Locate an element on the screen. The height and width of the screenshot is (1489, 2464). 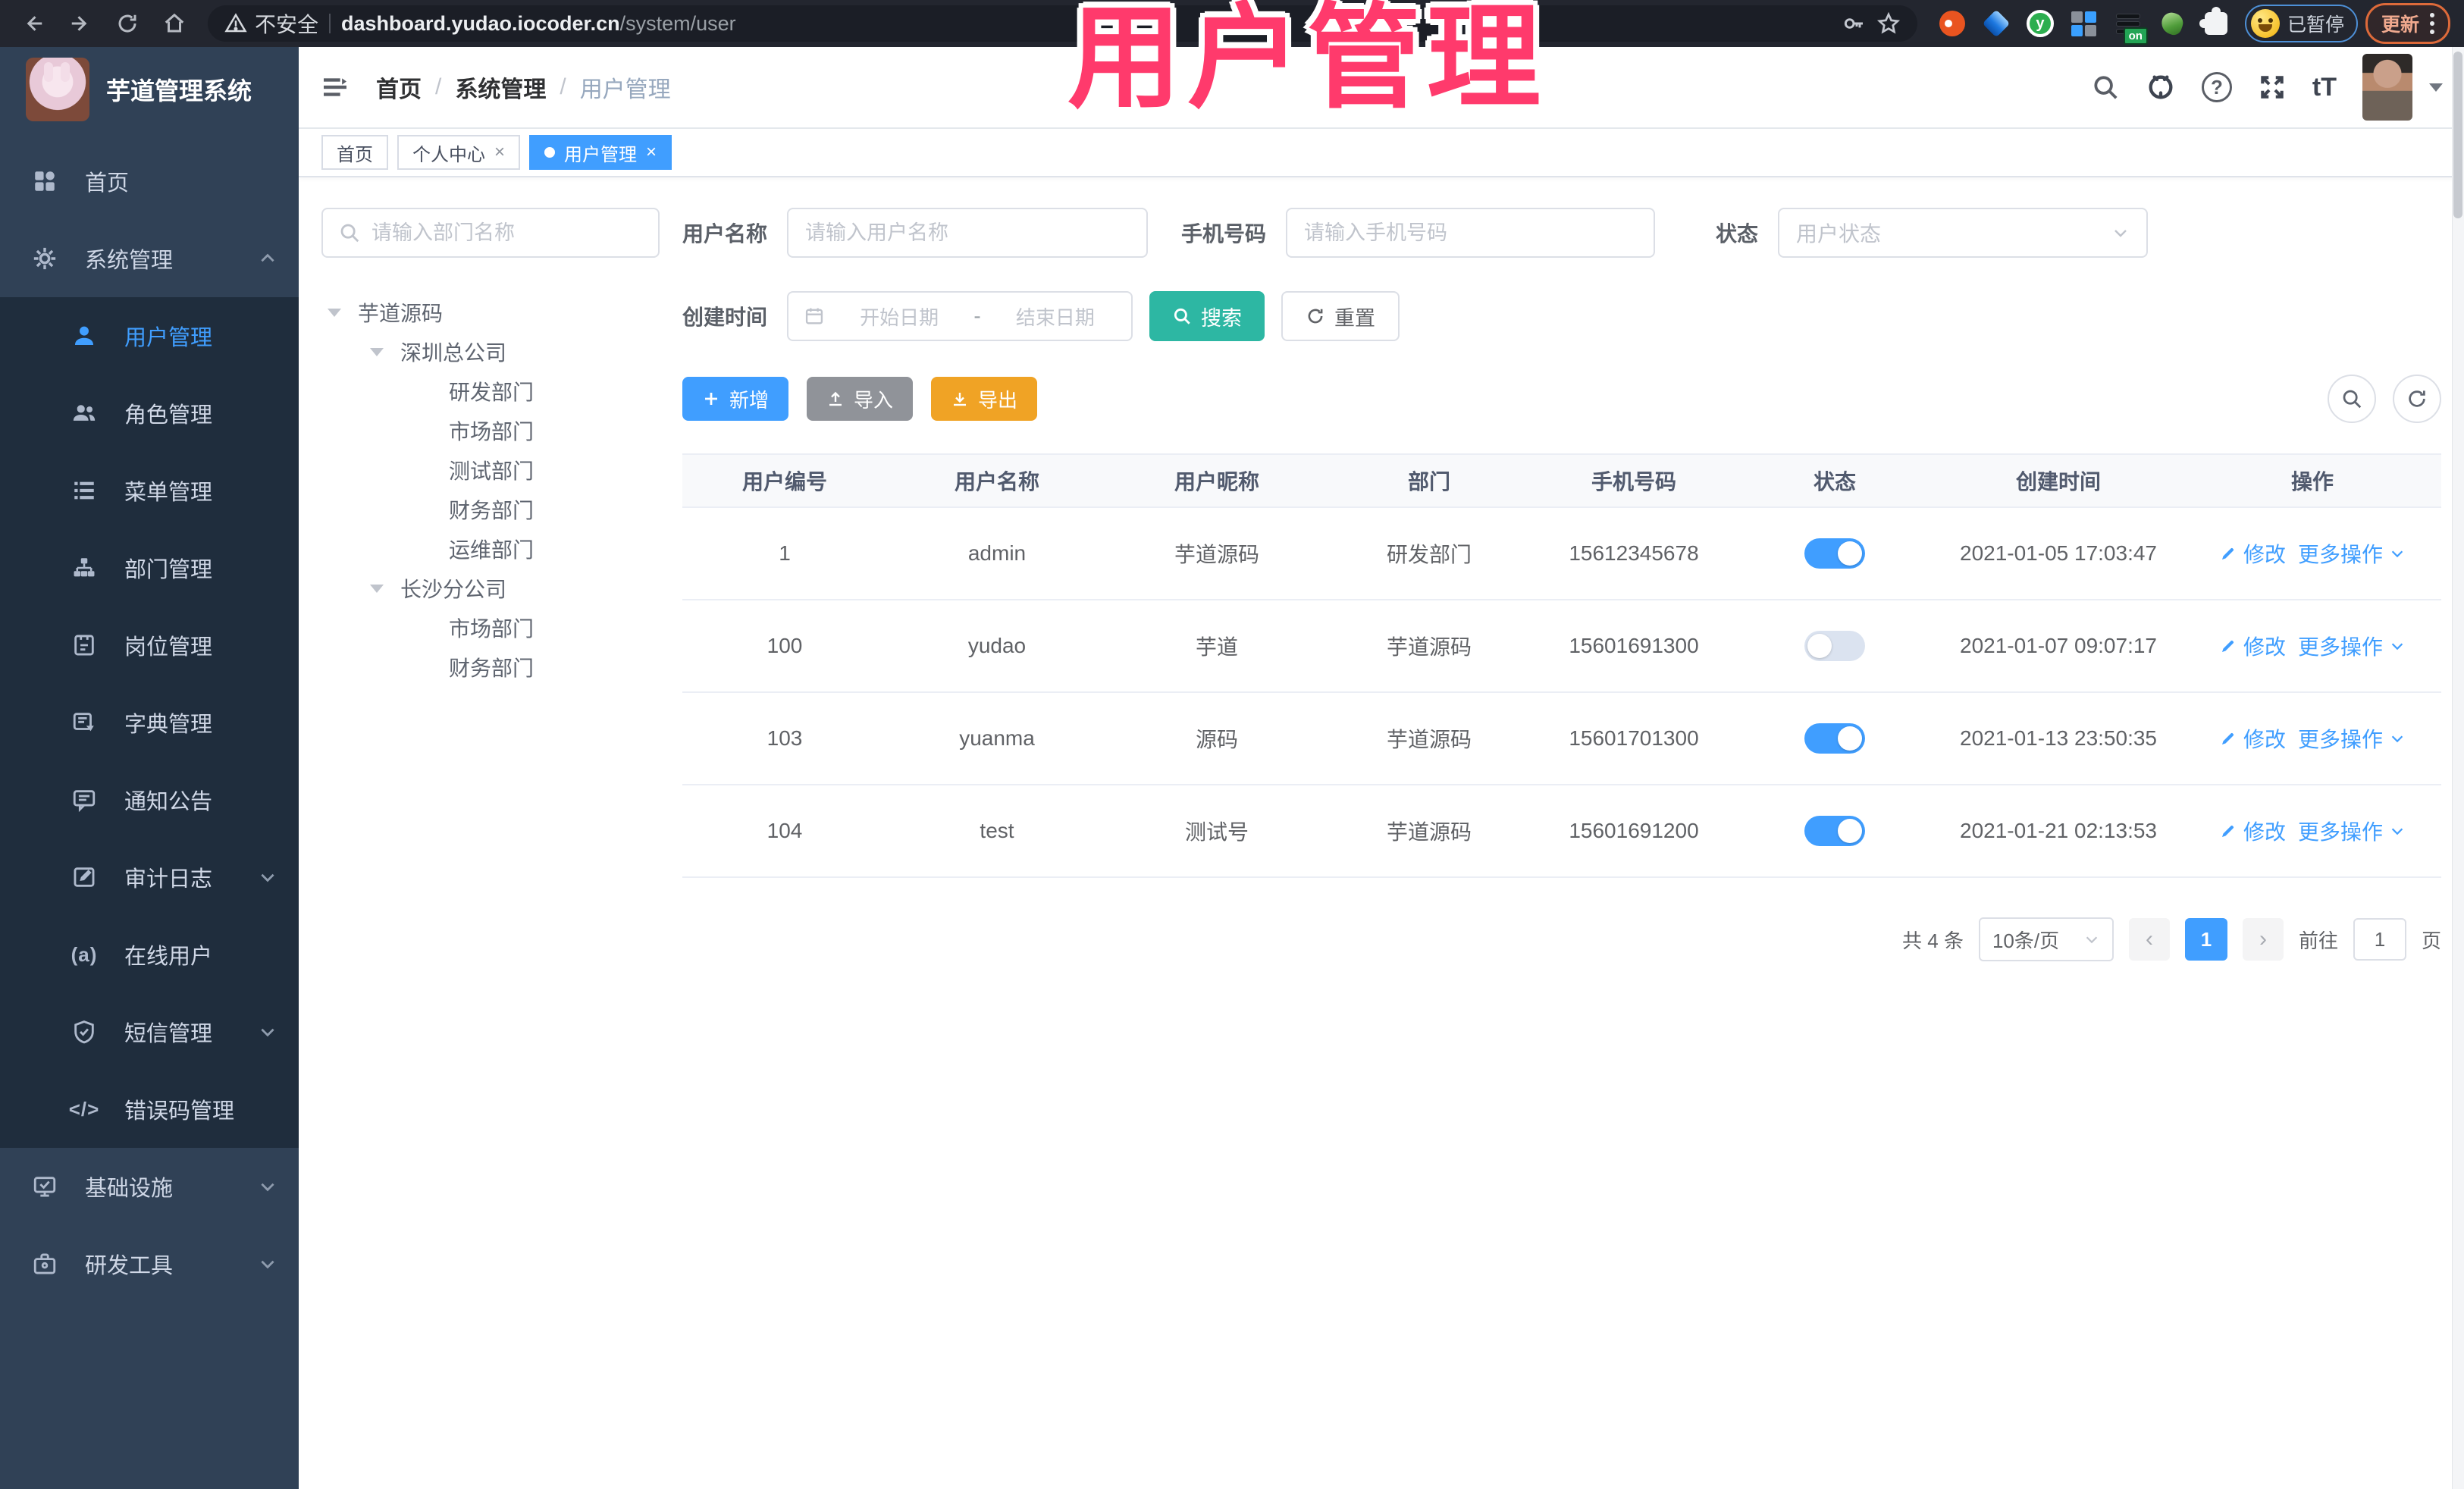
github-icon is located at coordinates (2161, 87).